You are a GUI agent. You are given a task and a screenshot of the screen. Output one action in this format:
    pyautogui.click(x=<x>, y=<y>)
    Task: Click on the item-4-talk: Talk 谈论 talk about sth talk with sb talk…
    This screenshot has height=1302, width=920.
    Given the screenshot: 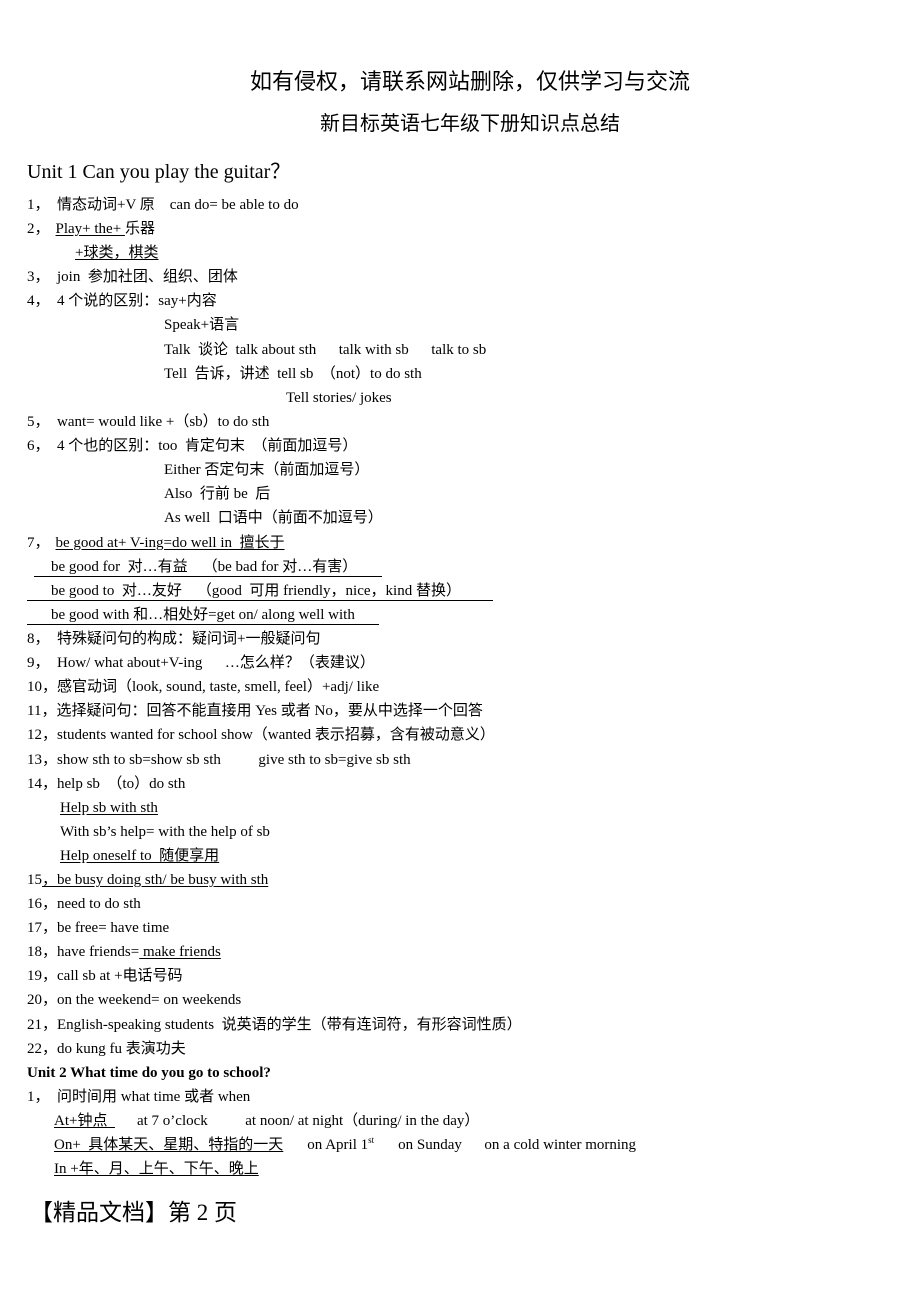 What is the action you would take?
    pyautogui.click(x=325, y=350)
    